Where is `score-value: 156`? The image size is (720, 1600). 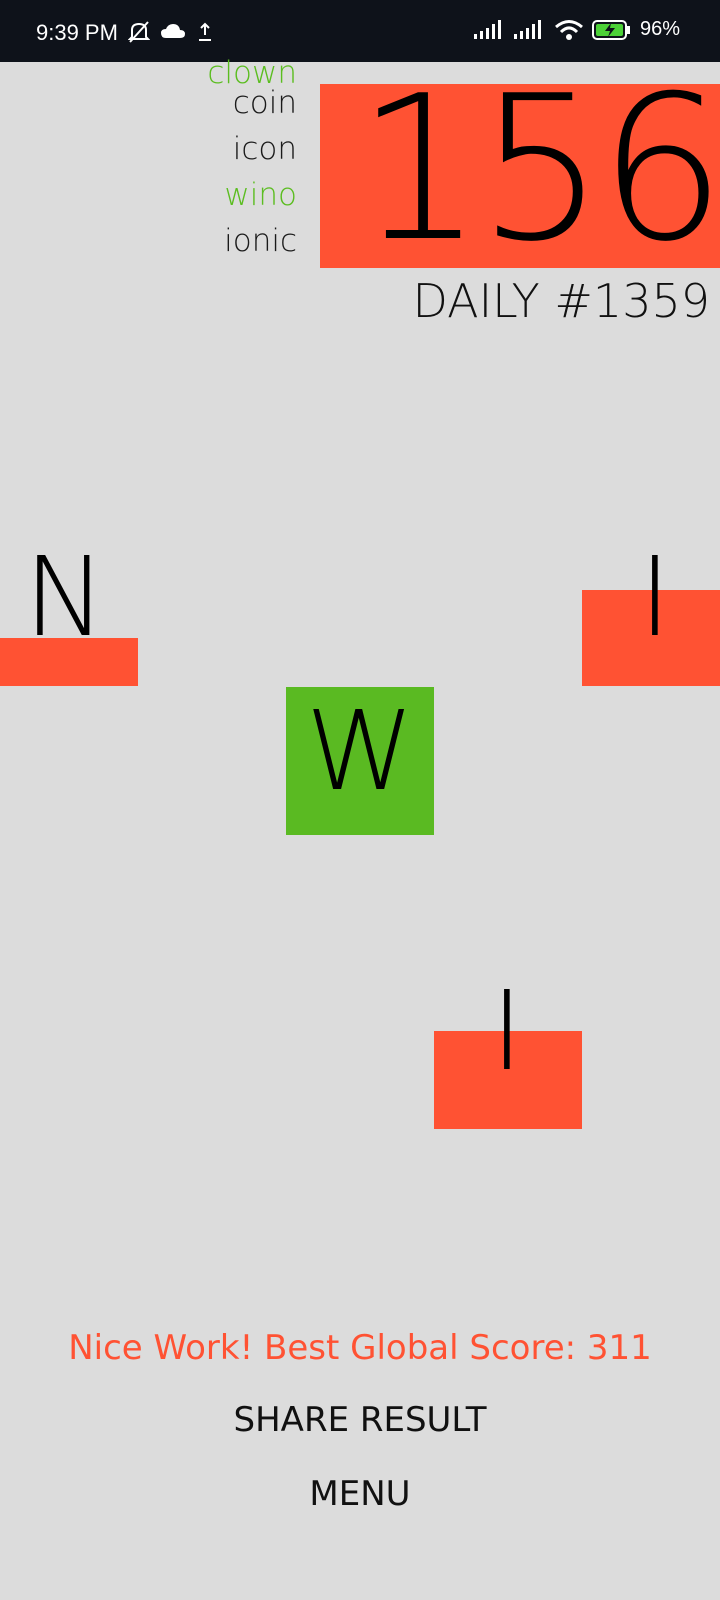
score-value: 156 is located at coordinates (538, 169).